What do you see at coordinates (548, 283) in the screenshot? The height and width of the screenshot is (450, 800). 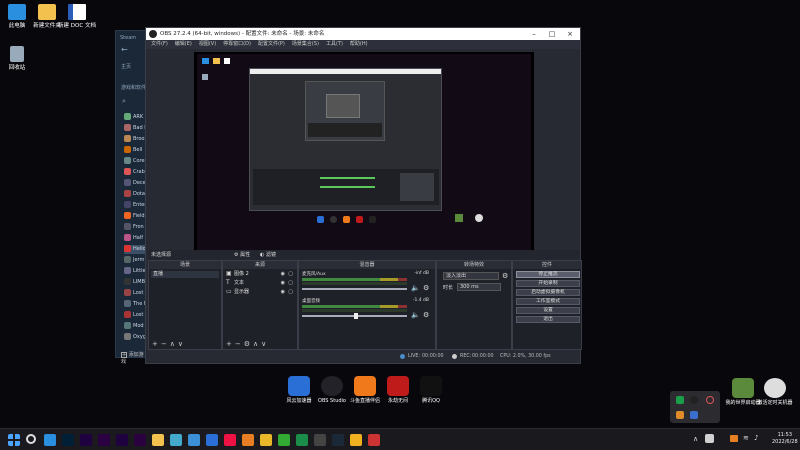 I see `start-recording-button: 开始录制` at bounding box center [548, 283].